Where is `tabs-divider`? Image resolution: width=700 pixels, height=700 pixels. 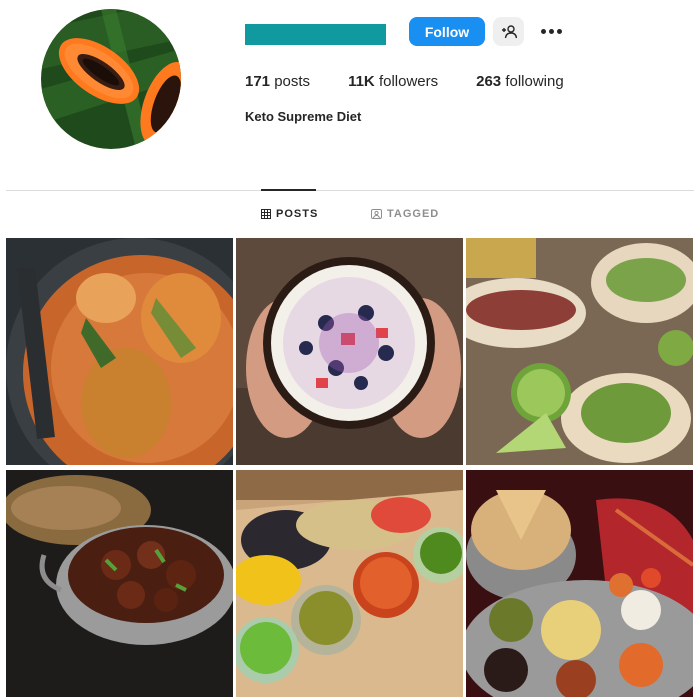
tabs-divider is located at coordinates (350, 190).